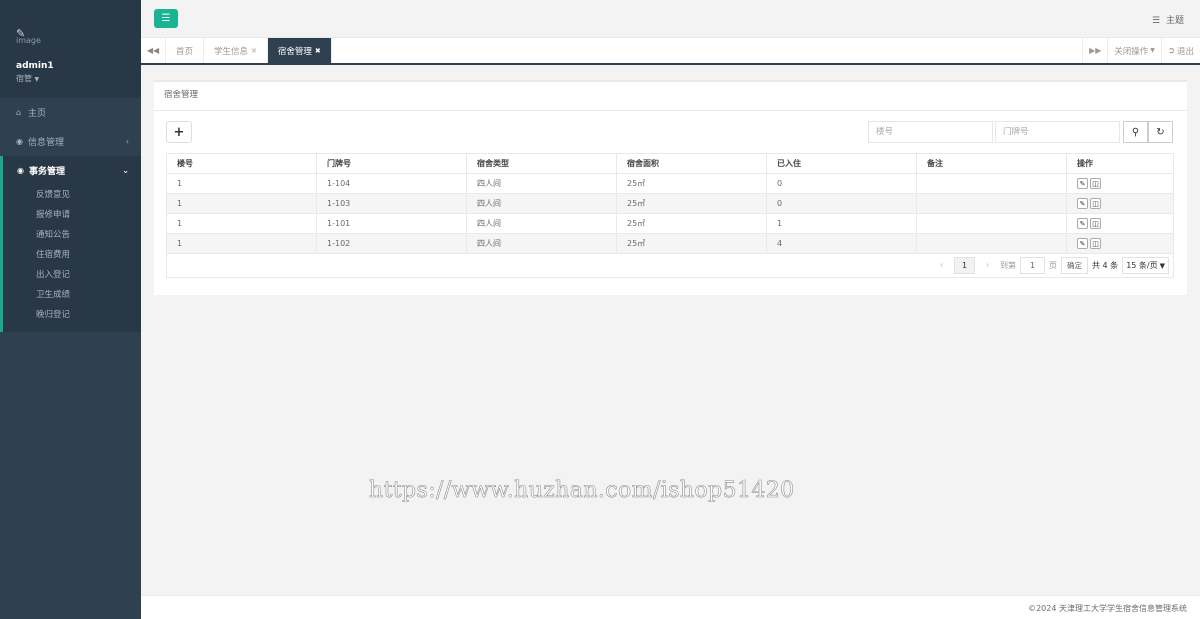 This screenshot has height=619, width=1200. I want to click on close-operations-dropdown: 关闭操作 ▼, so click(1134, 50).